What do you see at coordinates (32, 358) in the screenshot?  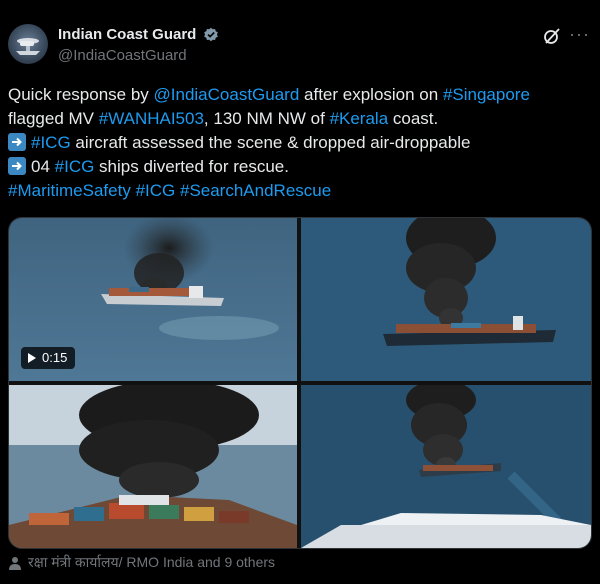 I see `play-icon` at bounding box center [32, 358].